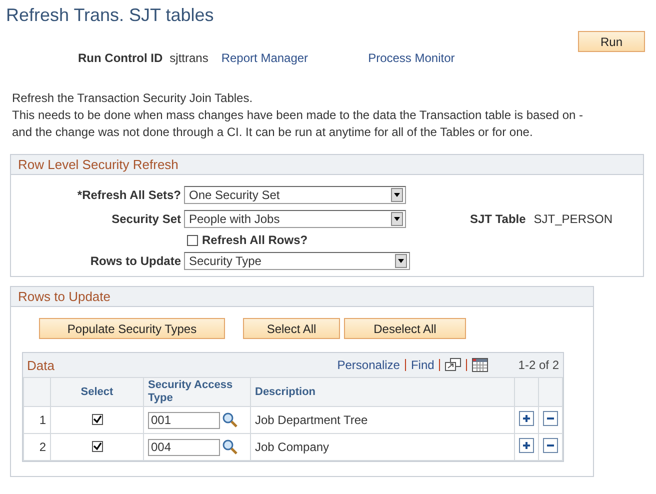 The height and width of the screenshot is (494, 656). What do you see at coordinates (405, 328) in the screenshot?
I see `deselect-all-button: Deselect All` at bounding box center [405, 328].